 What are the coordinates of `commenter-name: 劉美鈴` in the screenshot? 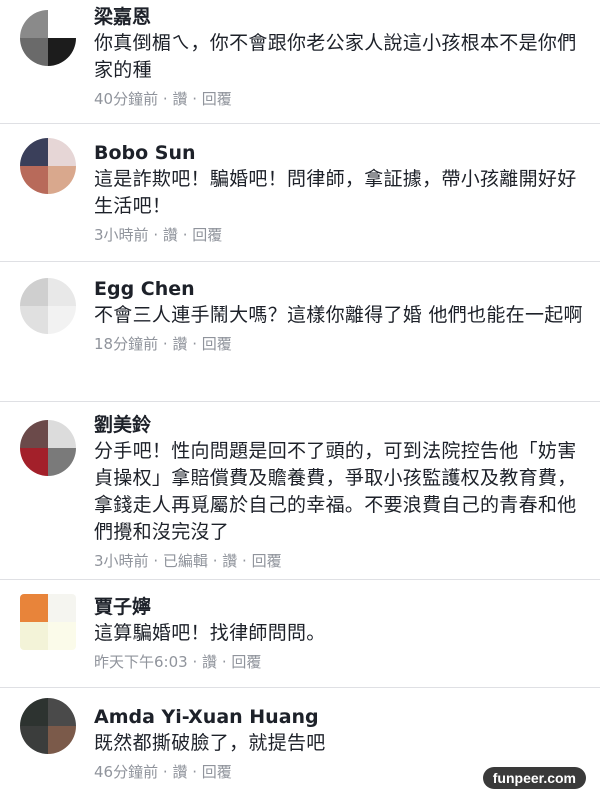 It's located at (341, 425).